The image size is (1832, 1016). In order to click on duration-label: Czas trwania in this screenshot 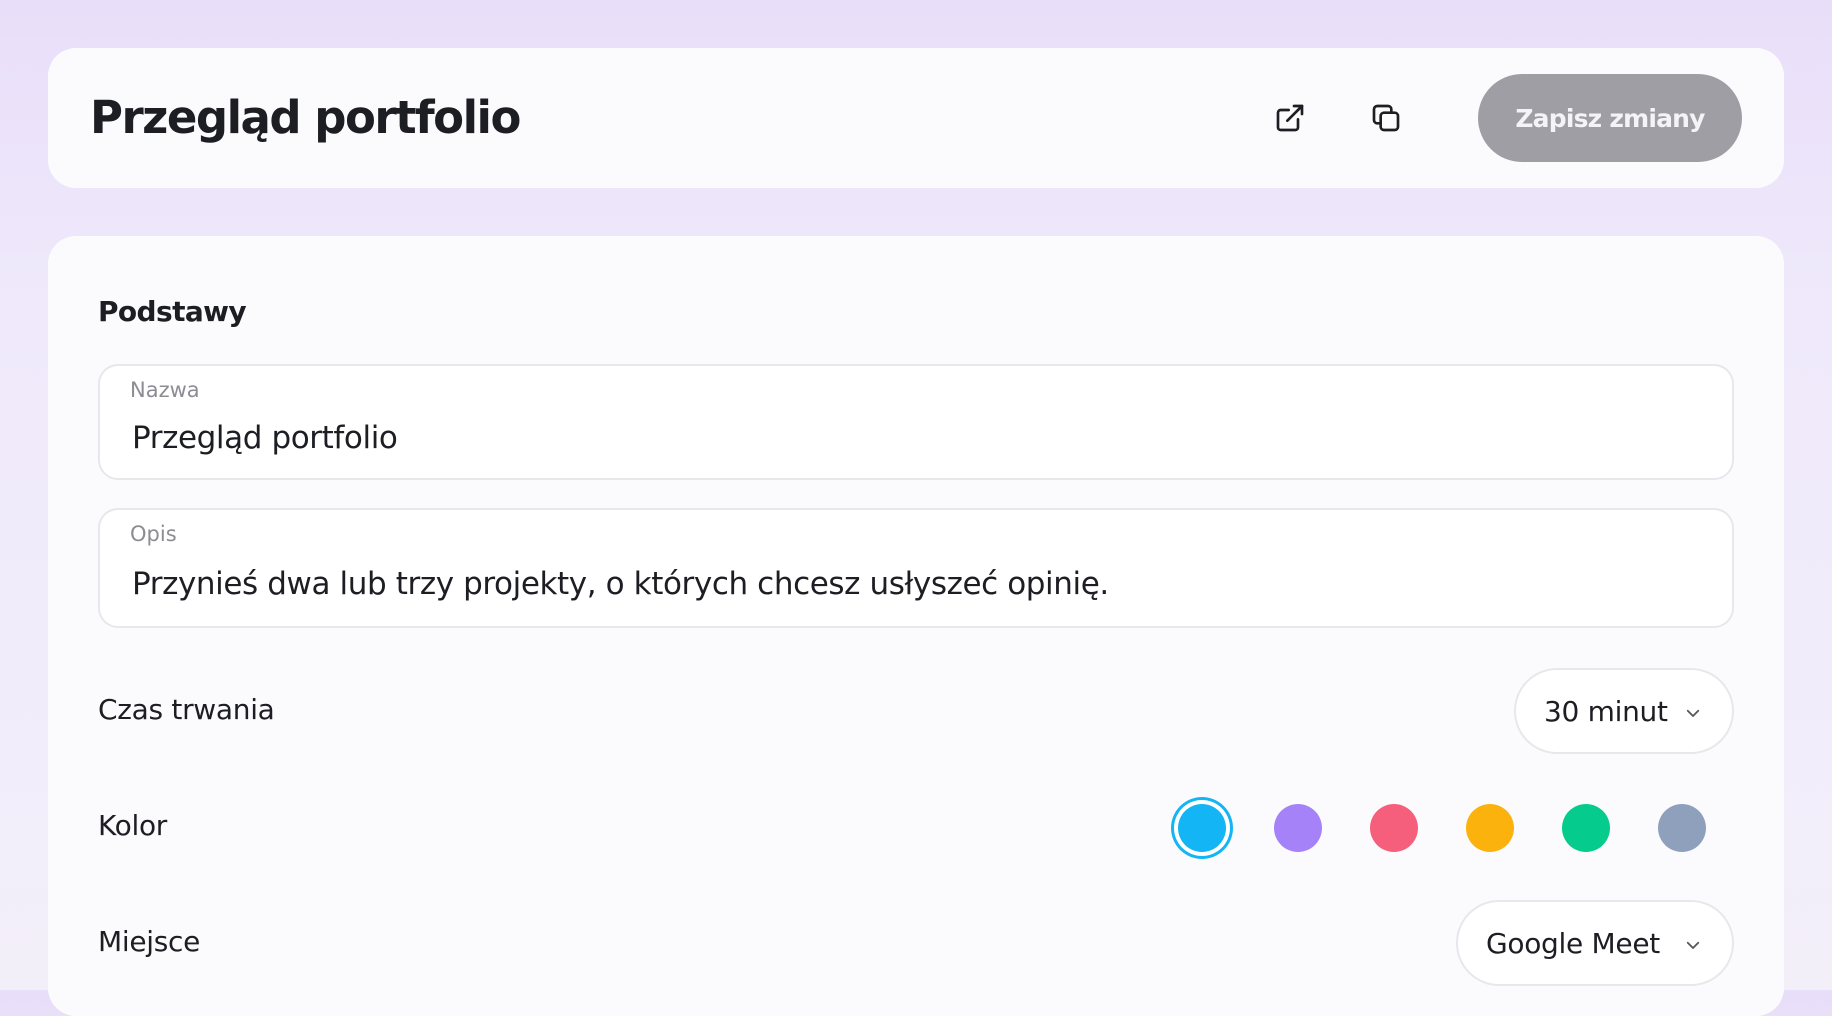, I will do `click(186, 709)`.